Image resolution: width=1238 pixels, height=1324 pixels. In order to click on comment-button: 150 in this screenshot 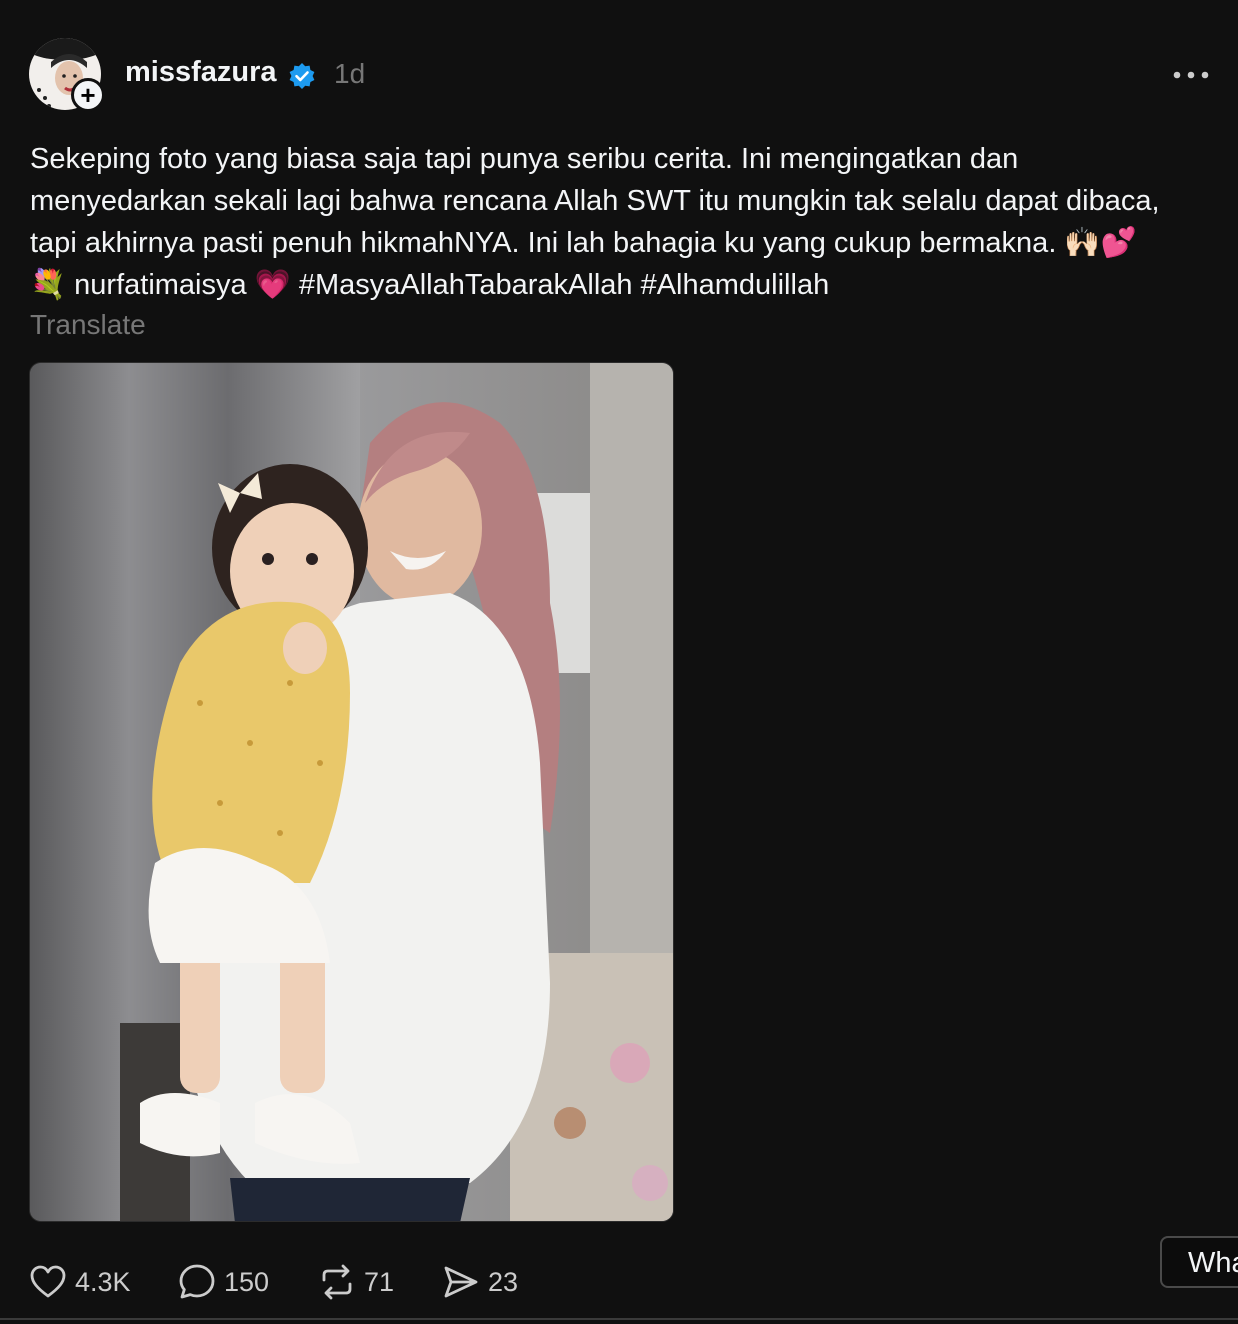, I will do `click(223, 1282)`.